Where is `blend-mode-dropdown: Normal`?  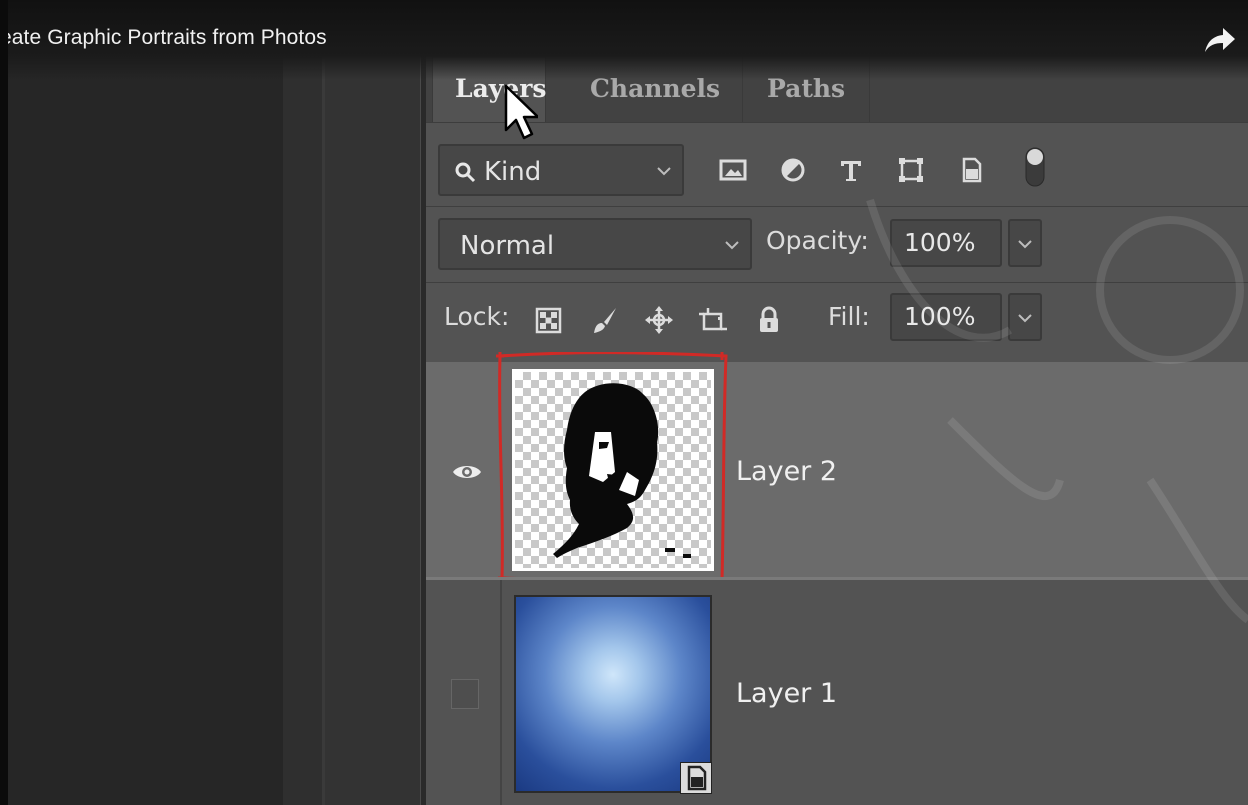 blend-mode-dropdown: Normal is located at coordinates (595, 244).